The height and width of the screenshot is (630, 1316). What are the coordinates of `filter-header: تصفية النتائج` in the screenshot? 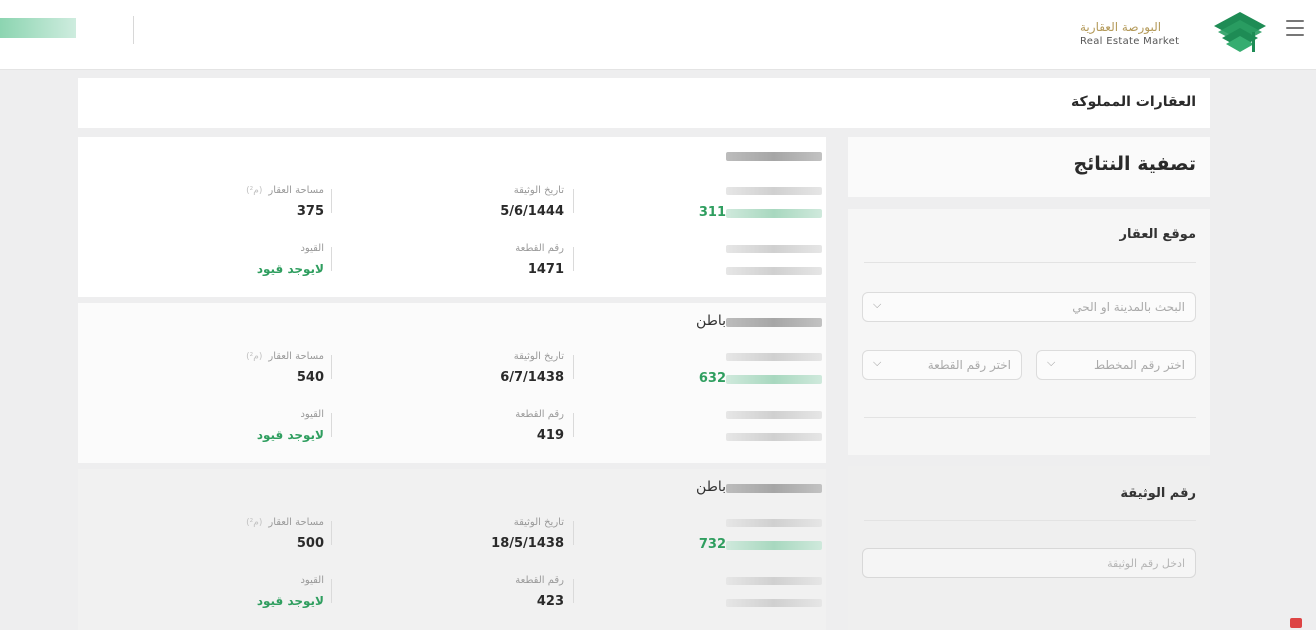 It's located at (1029, 167).